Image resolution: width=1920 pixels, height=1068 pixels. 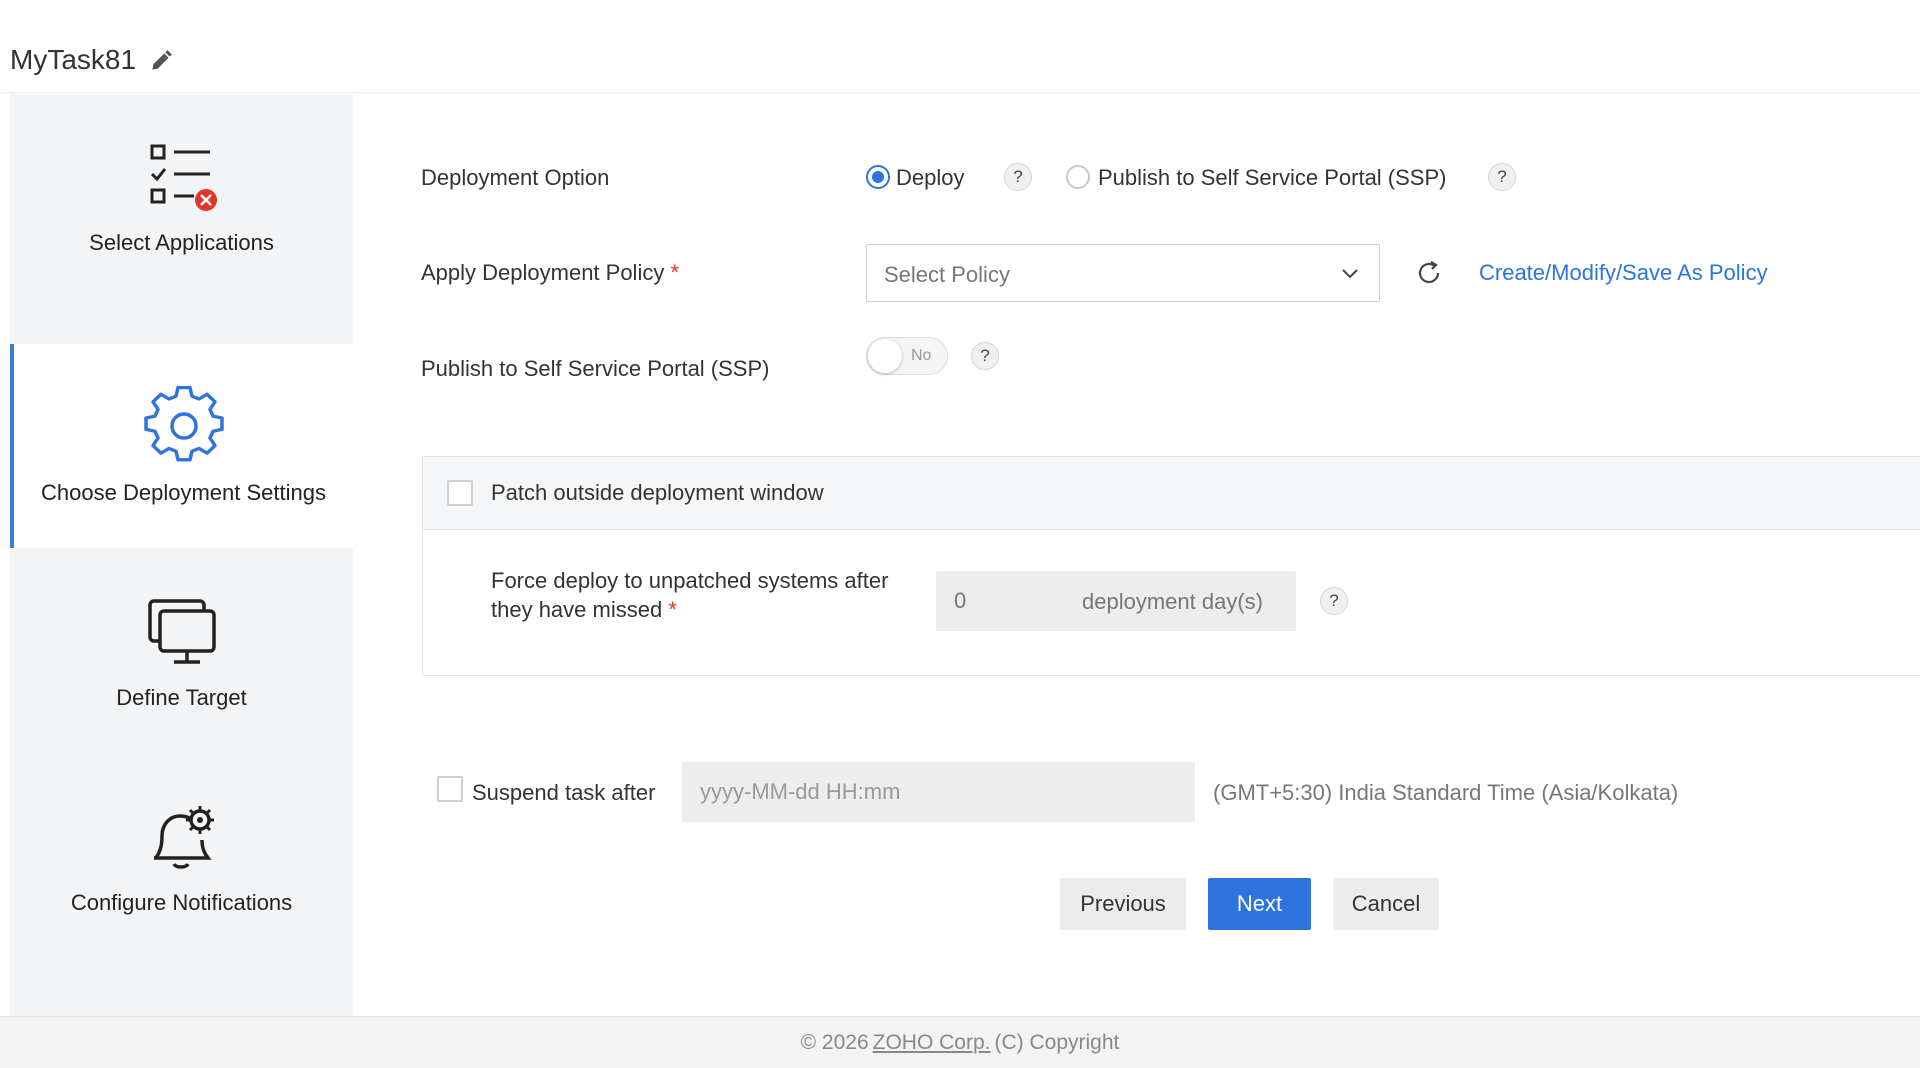 What do you see at coordinates (450, 789) in the screenshot?
I see `suspend-task-checkbox` at bounding box center [450, 789].